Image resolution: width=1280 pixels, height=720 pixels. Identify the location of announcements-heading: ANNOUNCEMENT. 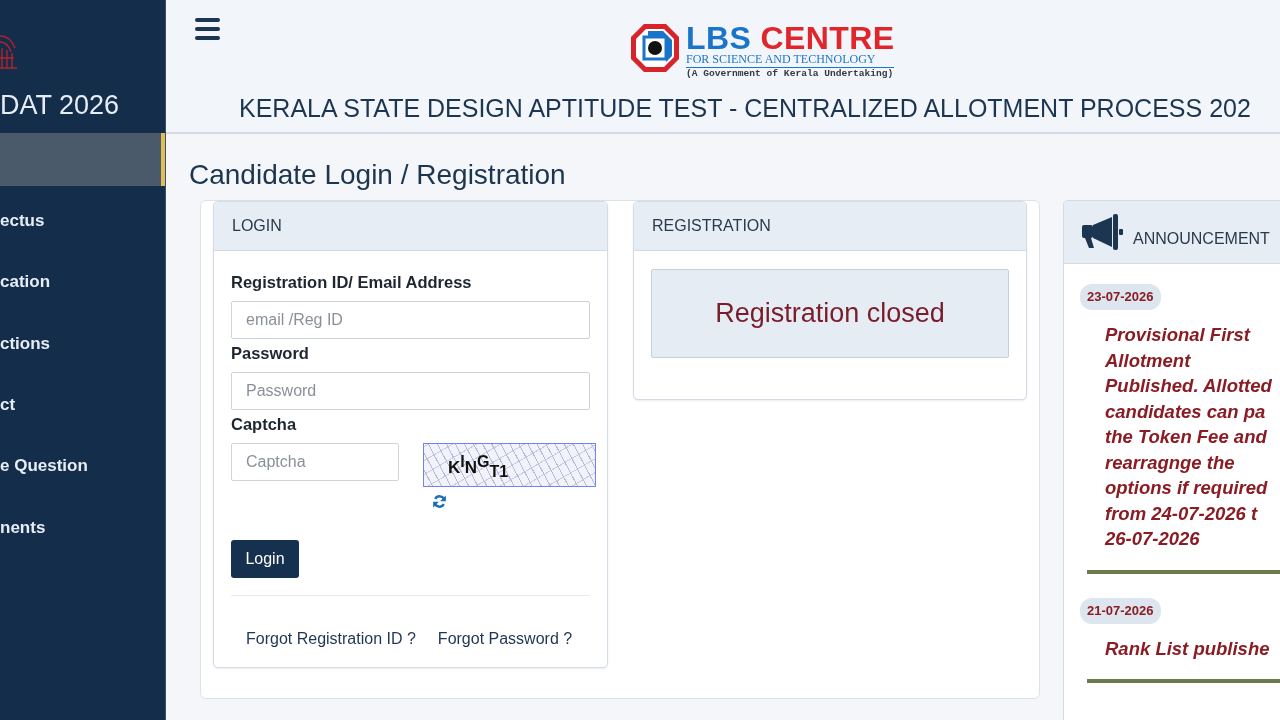
(1201, 239).